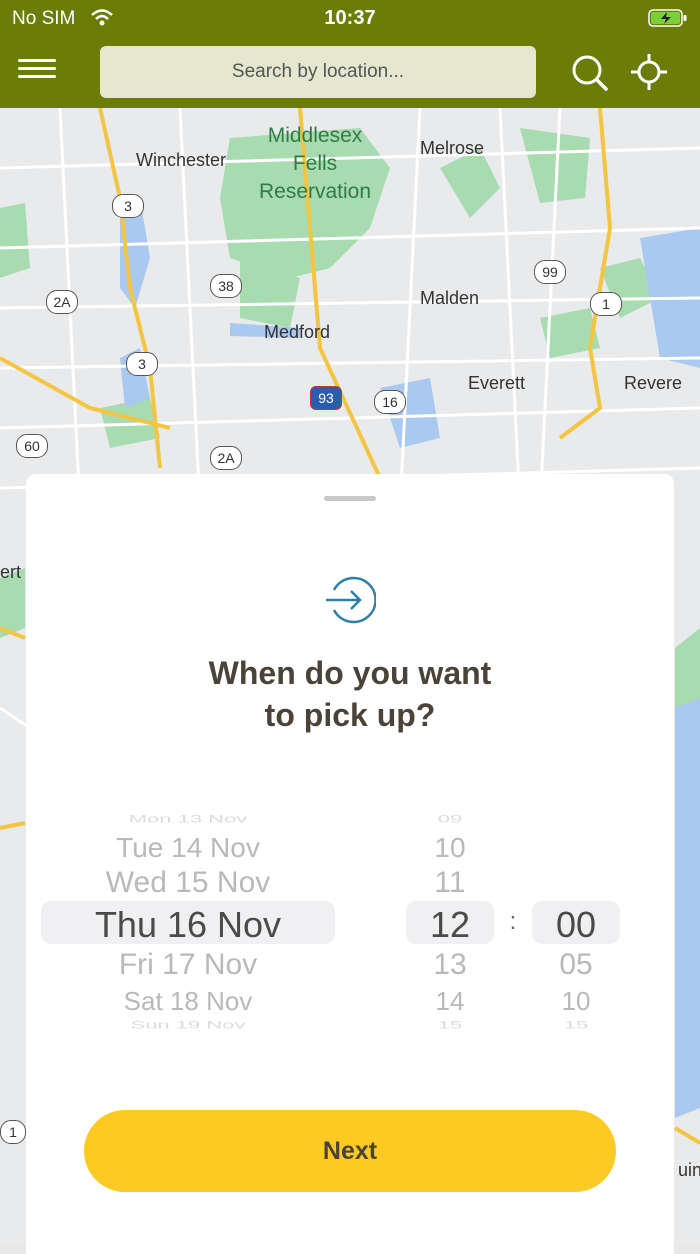 The height and width of the screenshot is (1254, 700). What do you see at coordinates (450, 848) in the screenshot?
I see `hour-option: 10` at bounding box center [450, 848].